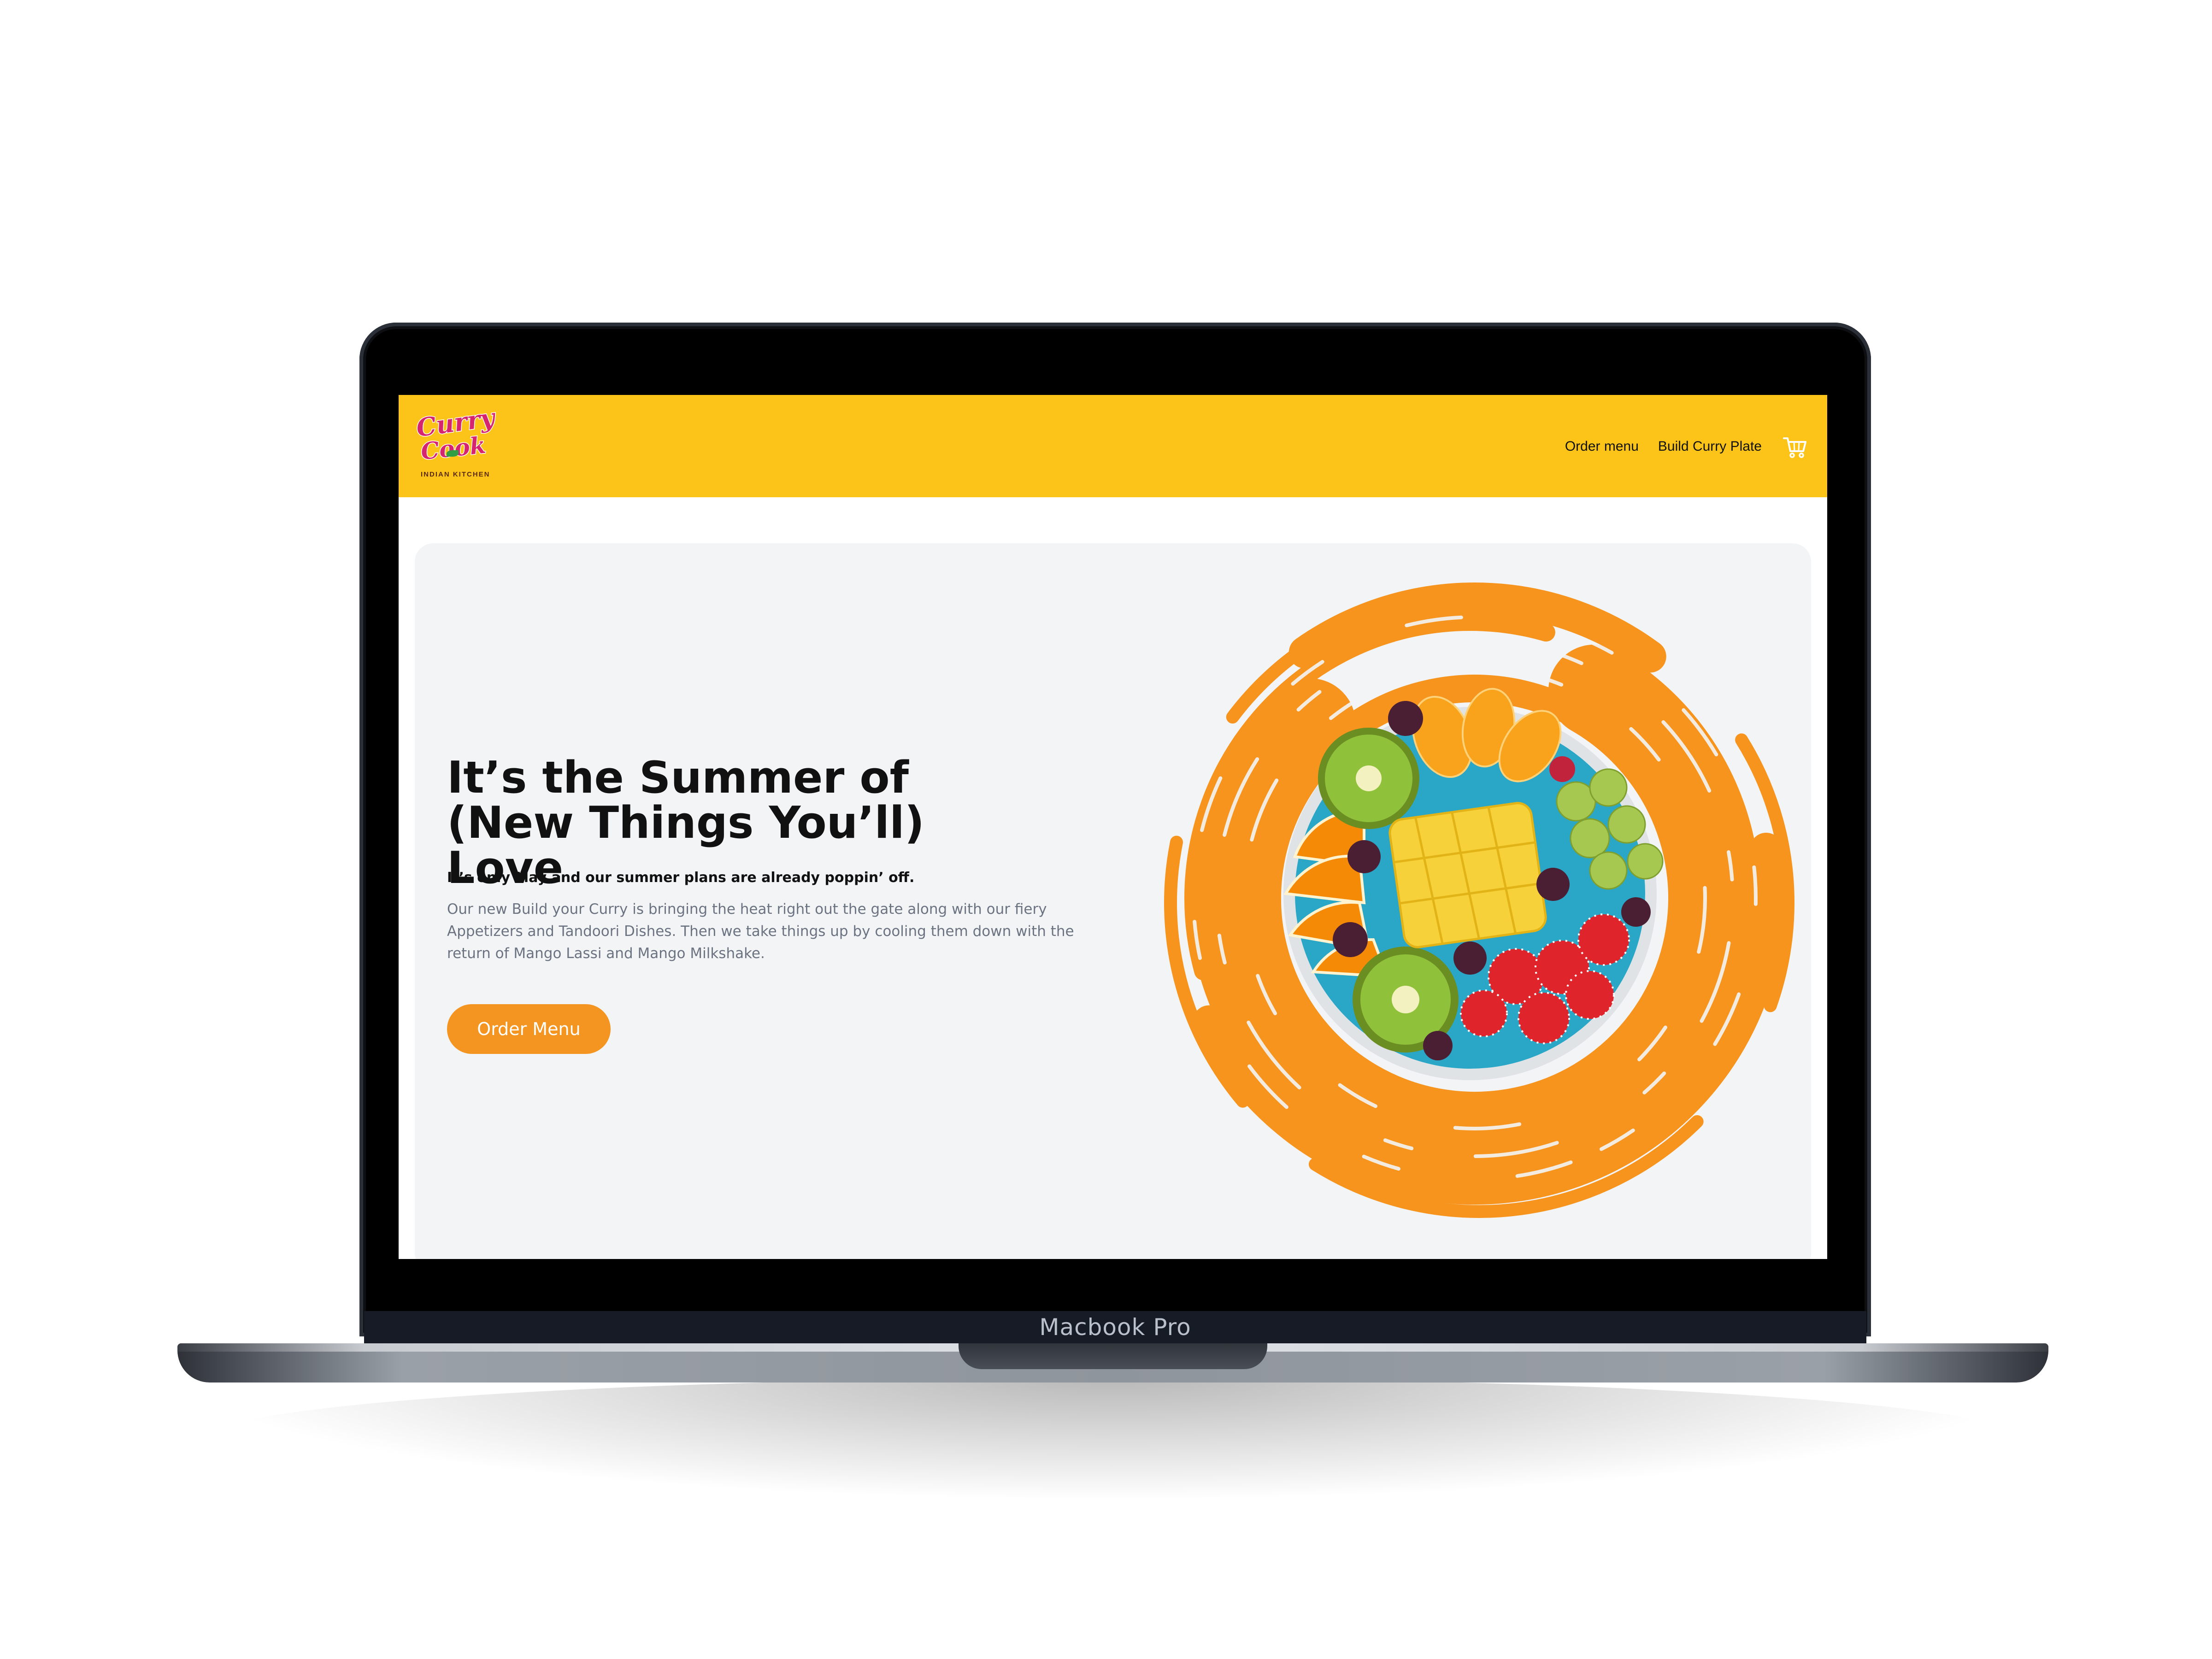 This screenshot has height=1659, width=2212. Describe the element at coordinates (455, 474) in the screenshot. I see `logo-tagline: INDIAN KITCHEN` at that location.